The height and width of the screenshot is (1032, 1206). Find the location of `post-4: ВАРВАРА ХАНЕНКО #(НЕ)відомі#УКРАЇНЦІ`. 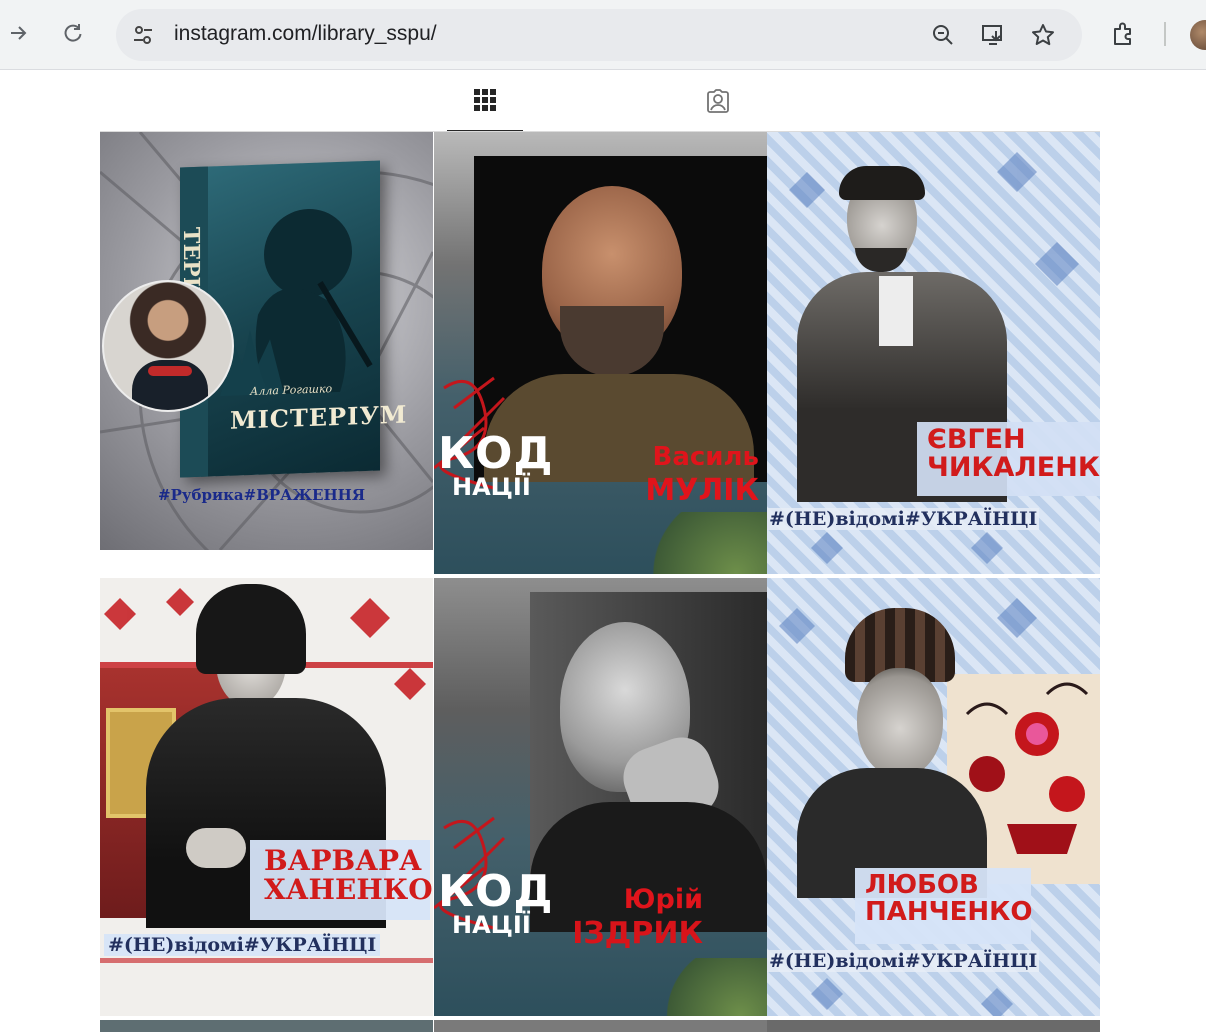

post-4: ВАРВАРА ХАНЕНКО #(НЕ)відомі#УКРАЇНЦІ is located at coordinates (266, 797).